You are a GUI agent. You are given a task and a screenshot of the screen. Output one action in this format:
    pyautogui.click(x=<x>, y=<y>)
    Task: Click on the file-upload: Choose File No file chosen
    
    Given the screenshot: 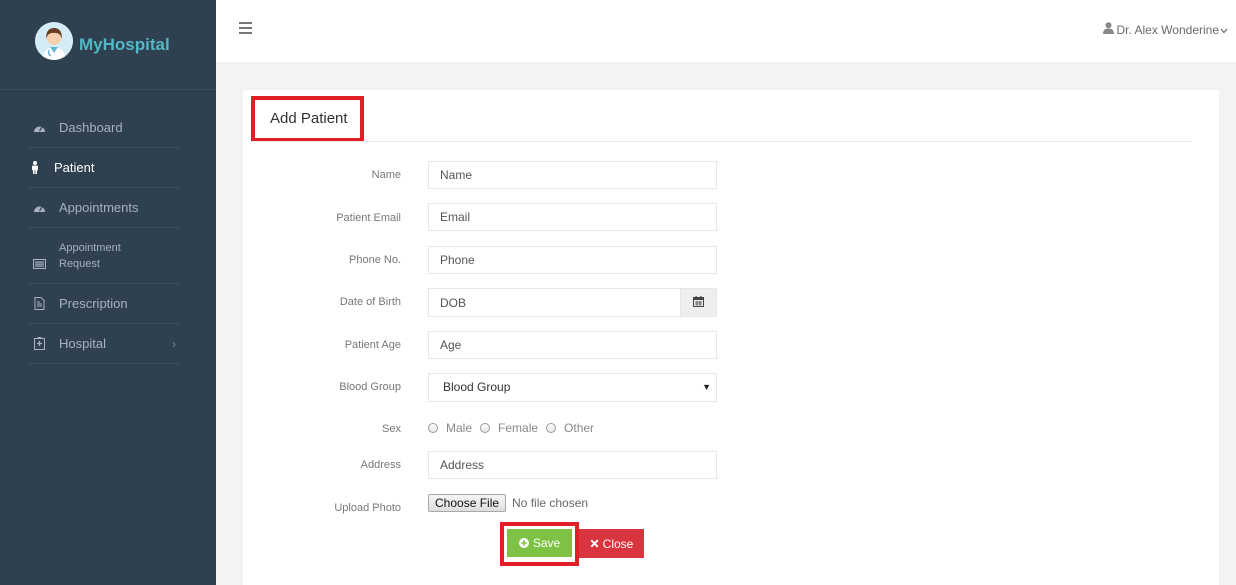 What is the action you would take?
    pyautogui.click(x=508, y=503)
    